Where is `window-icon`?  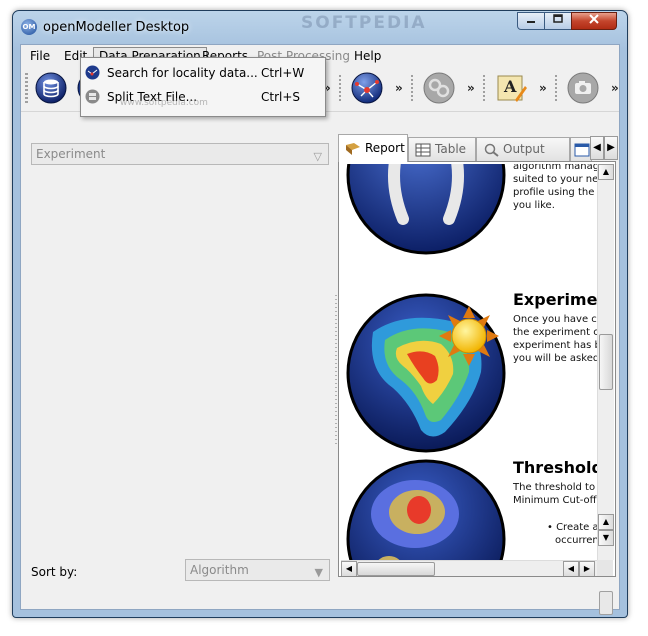 window-icon is located at coordinates (582, 149).